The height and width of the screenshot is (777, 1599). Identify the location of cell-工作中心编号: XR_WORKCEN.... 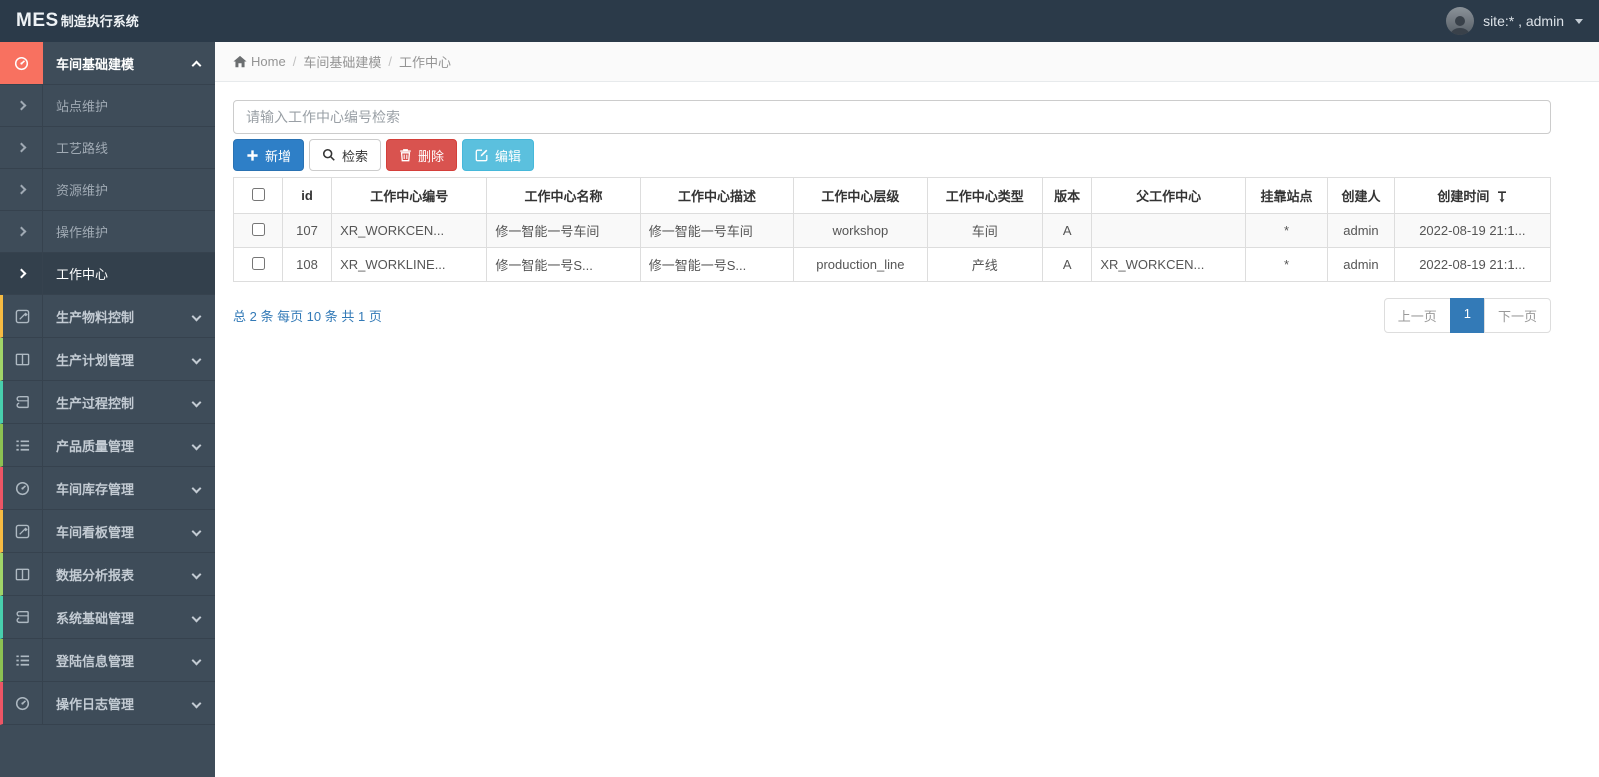
(409, 230).